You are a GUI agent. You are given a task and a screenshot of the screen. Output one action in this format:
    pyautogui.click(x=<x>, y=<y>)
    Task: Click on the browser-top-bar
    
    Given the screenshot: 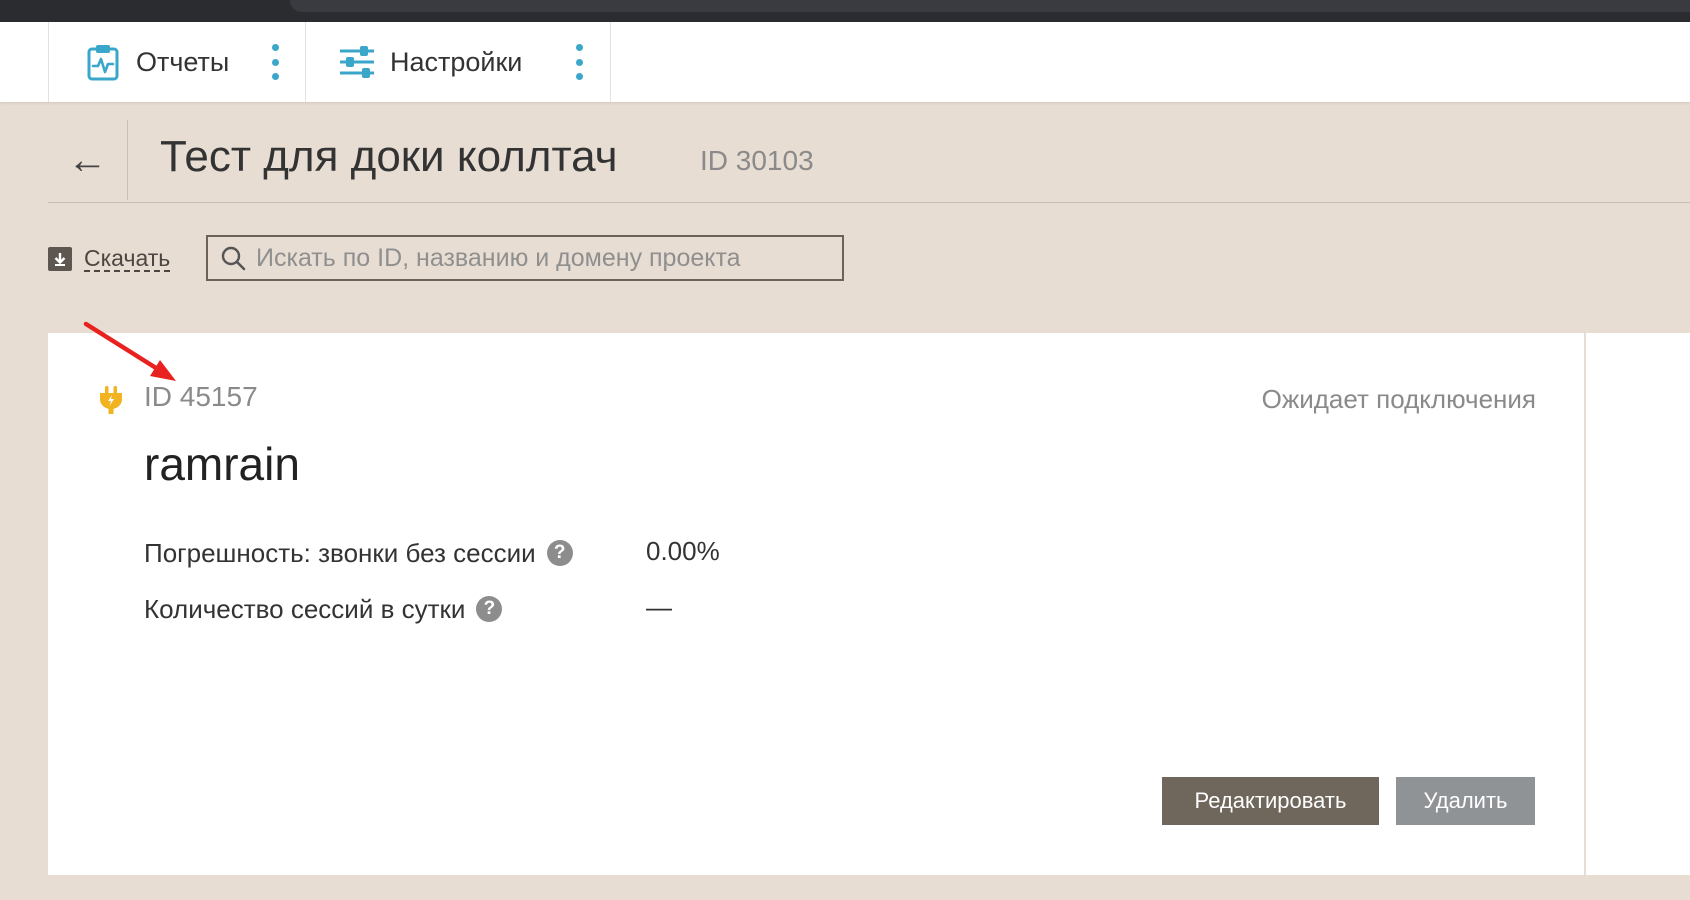 What is the action you would take?
    pyautogui.click(x=845, y=11)
    